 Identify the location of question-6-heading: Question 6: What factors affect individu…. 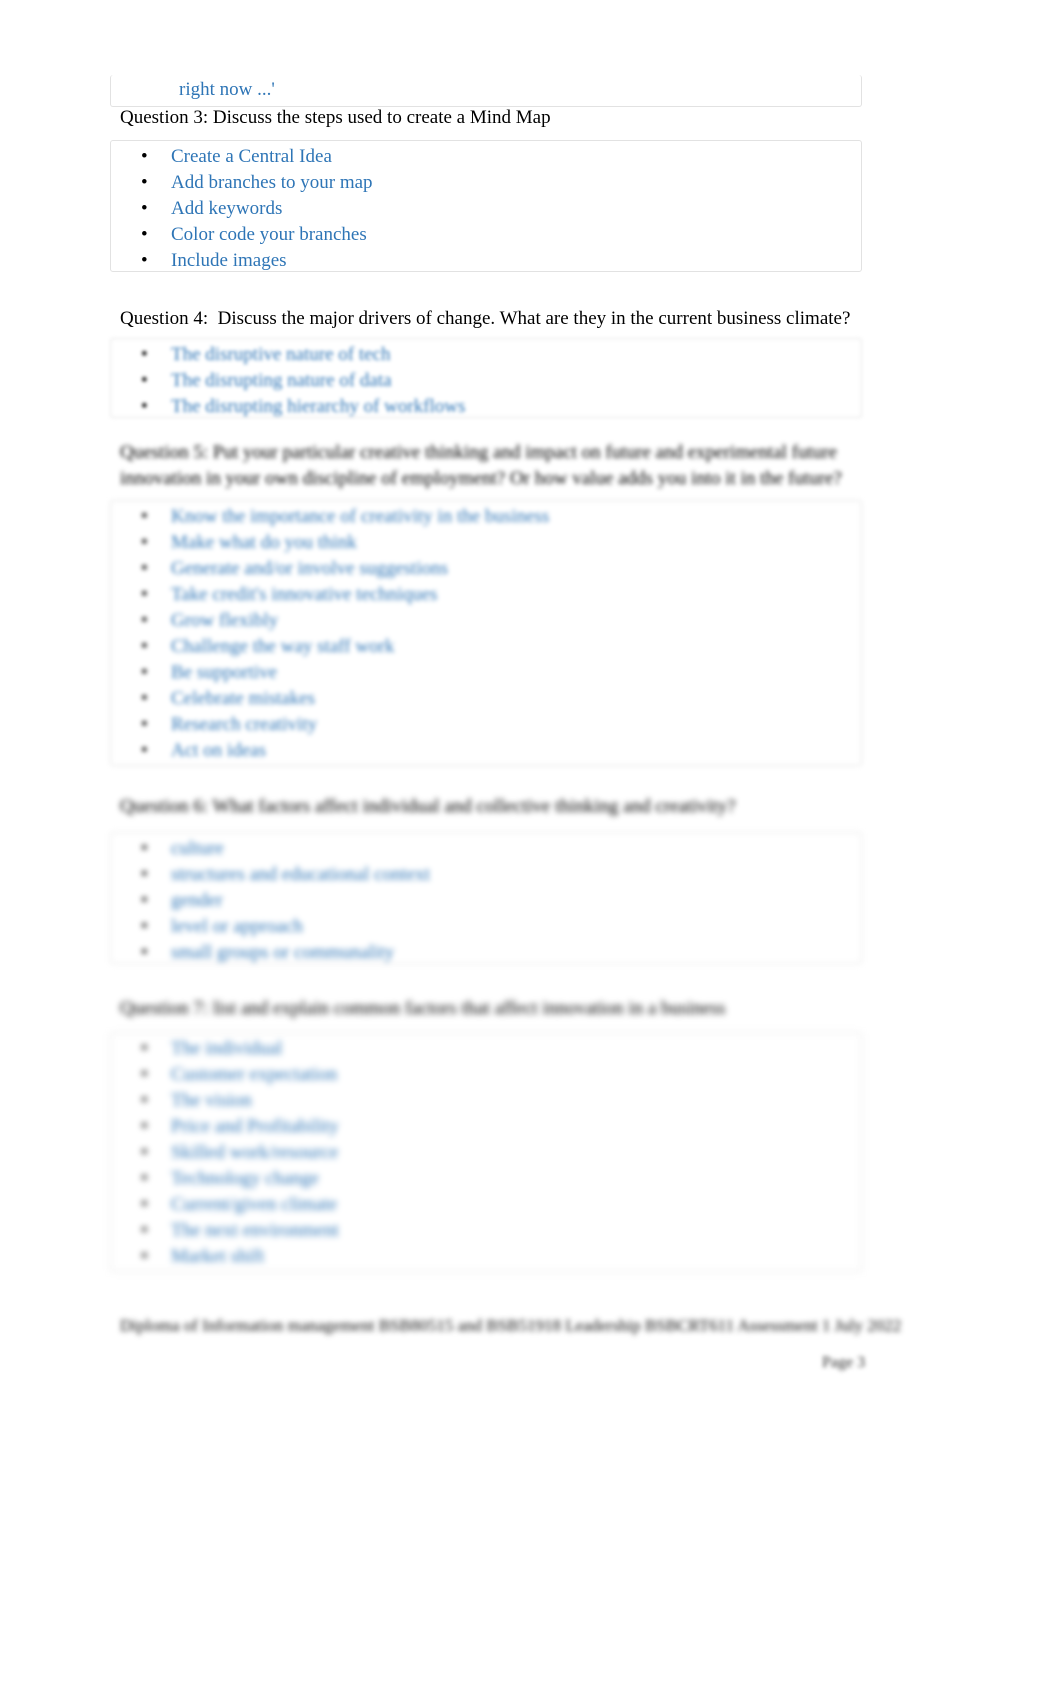
(428, 806).